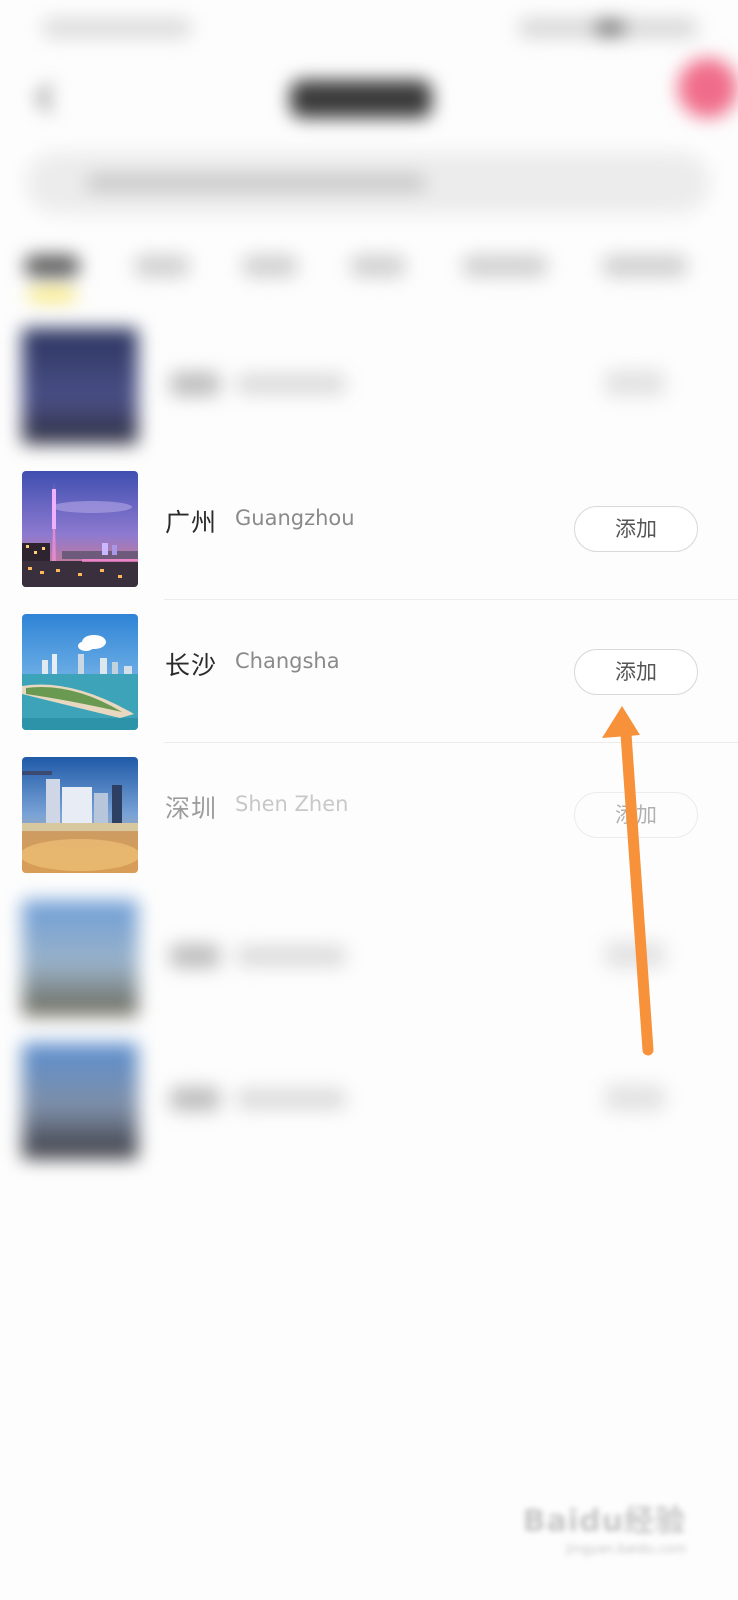  Describe the element at coordinates (80, 672) in the screenshot. I see `city-thumbnail-changsha` at that location.